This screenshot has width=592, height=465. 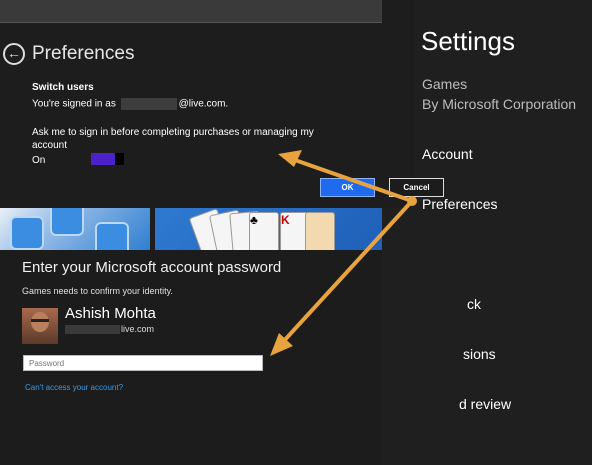 I want to click on annotation-arrows, so click(x=343, y=253).